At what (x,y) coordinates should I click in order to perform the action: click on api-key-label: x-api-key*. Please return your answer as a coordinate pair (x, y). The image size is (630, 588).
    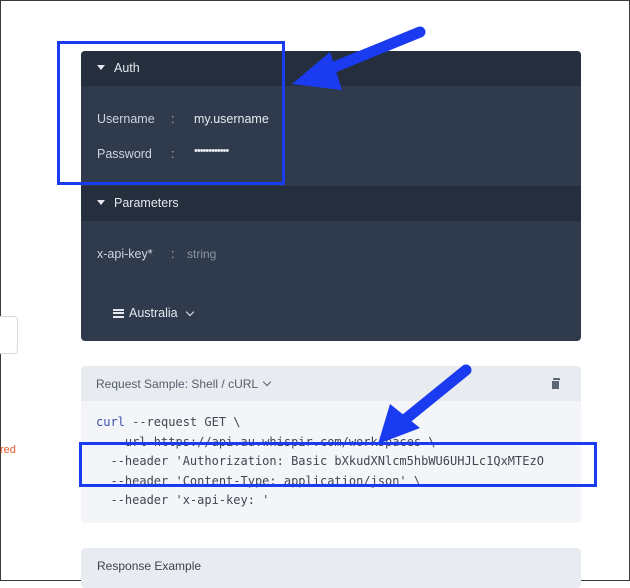
    Looking at the image, I should click on (125, 254).